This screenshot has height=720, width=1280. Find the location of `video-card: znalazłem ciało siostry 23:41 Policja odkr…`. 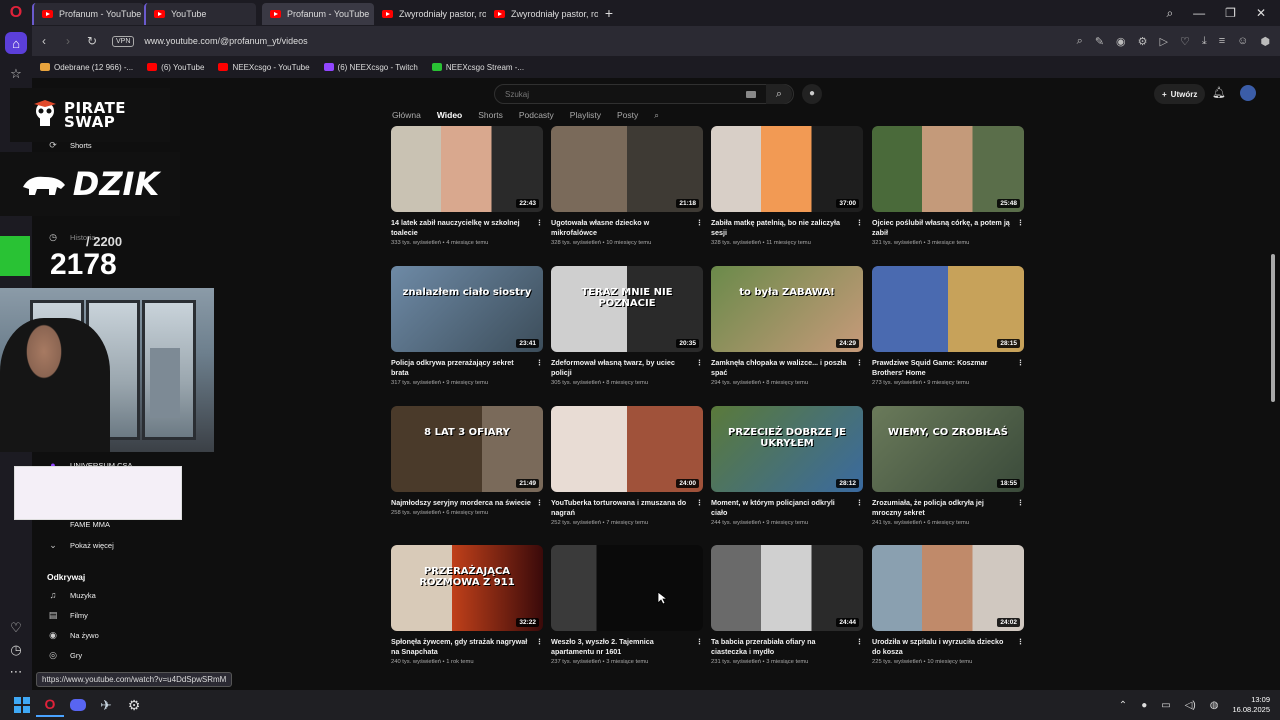

video-card: znalazłem ciało siostry 23:41 Policja odkr… is located at coordinates (468, 326).